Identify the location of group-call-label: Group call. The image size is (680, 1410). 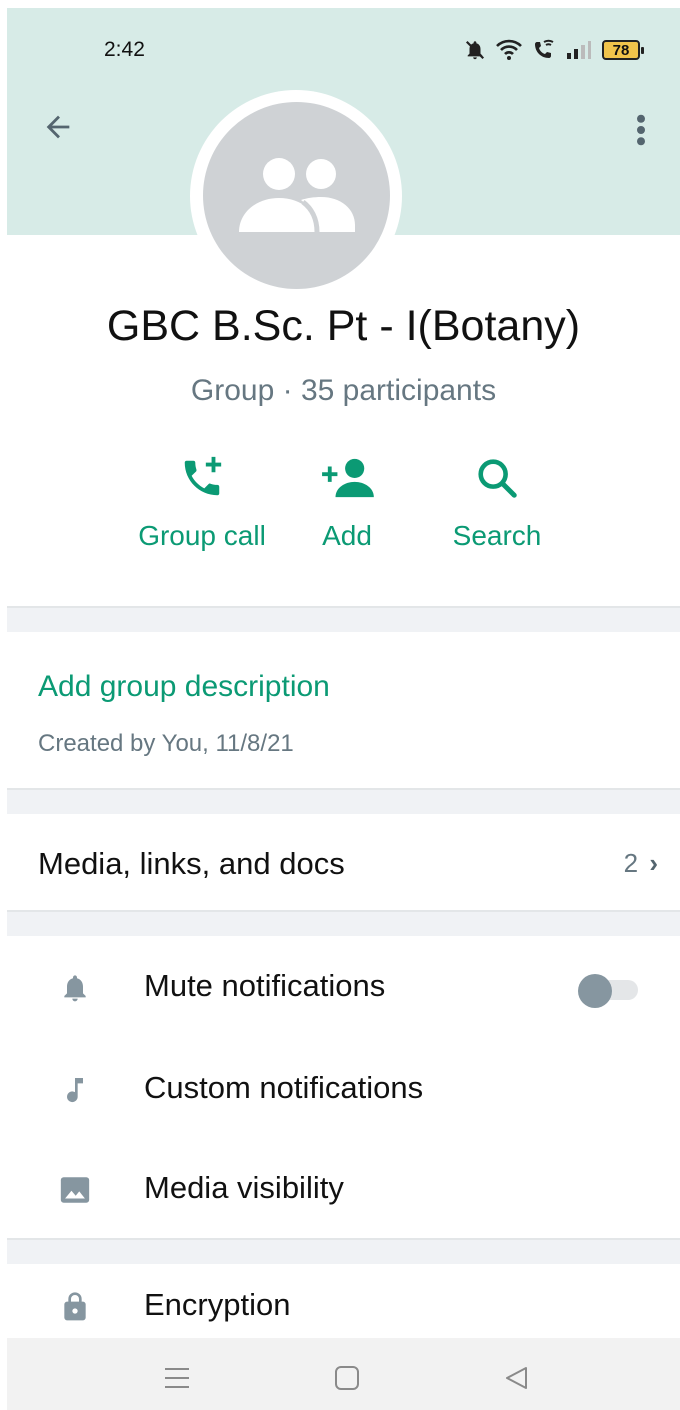
(202, 535).